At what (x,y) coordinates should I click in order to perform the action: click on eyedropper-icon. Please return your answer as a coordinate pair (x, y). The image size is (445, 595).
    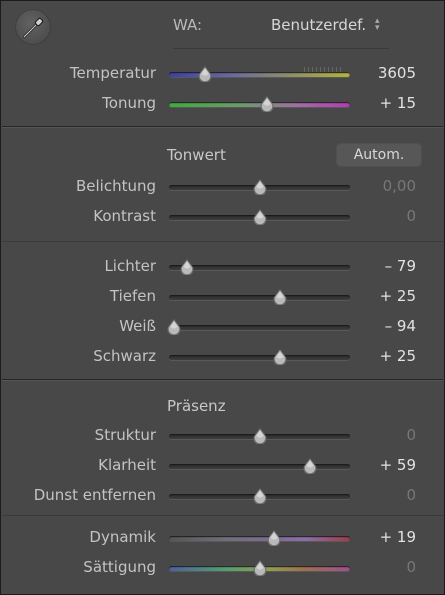
    Looking at the image, I should click on (33, 27).